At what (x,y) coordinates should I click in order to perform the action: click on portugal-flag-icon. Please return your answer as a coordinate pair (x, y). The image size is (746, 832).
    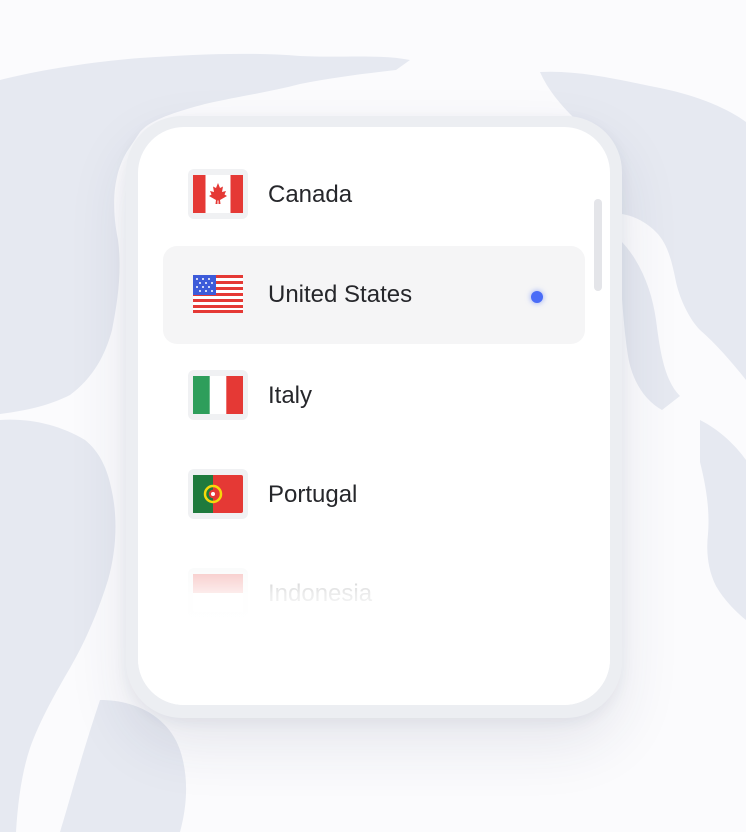
    Looking at the image, I should click on (218, 494).